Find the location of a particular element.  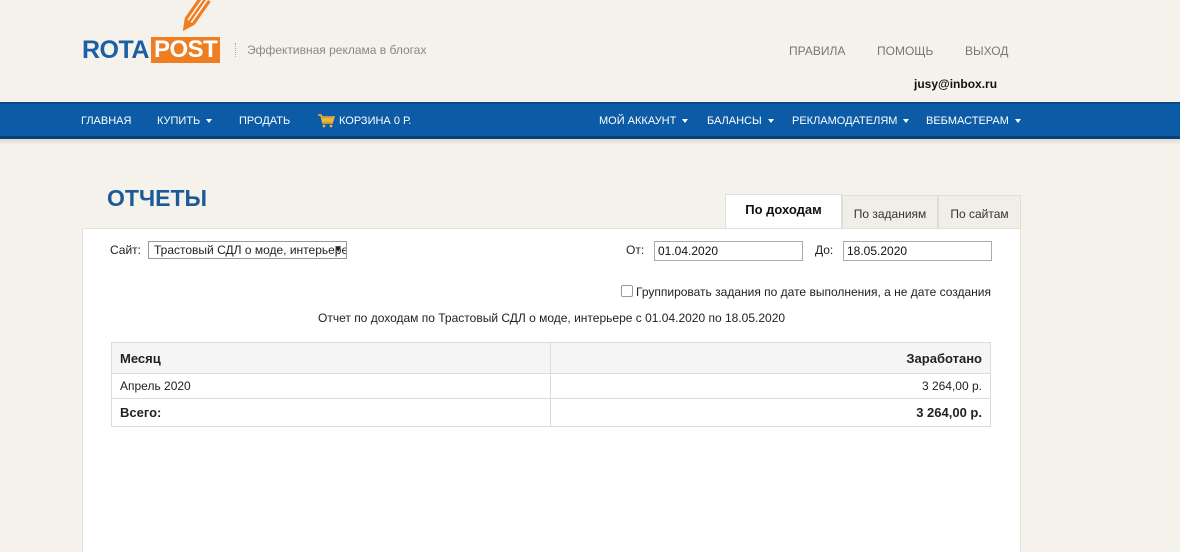

table-row: Апрель 2020 3 264,00 р. is located at coordinates (550, 386).